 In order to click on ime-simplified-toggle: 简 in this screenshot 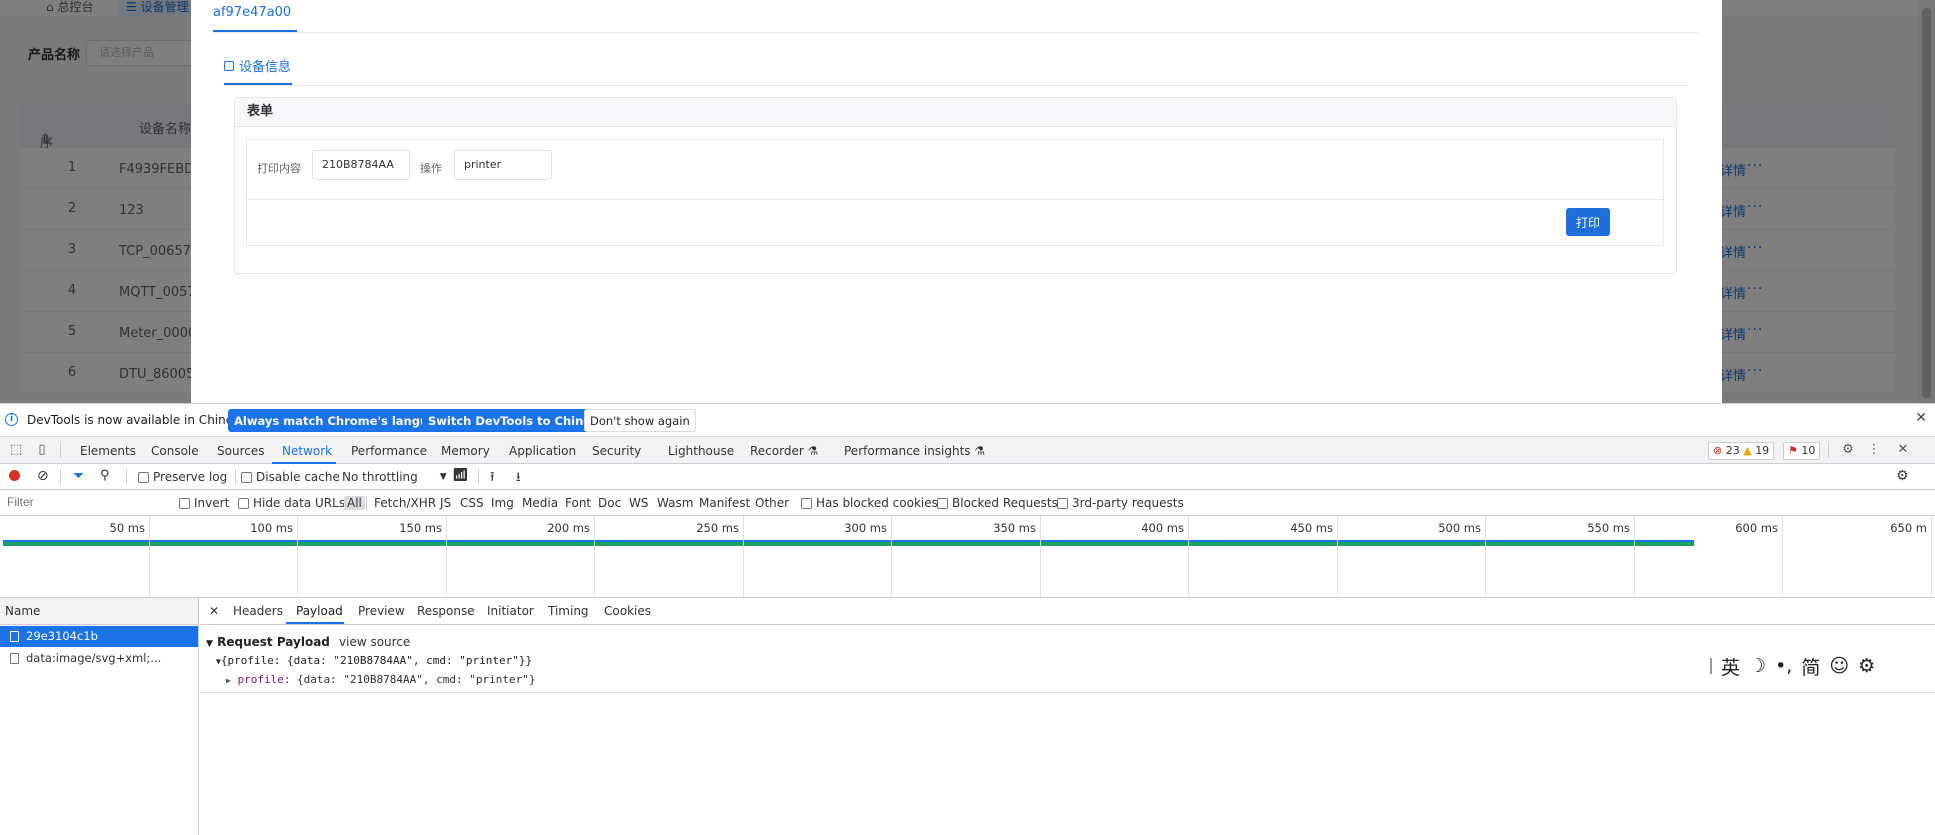, I will do `click(1810, 666)`.